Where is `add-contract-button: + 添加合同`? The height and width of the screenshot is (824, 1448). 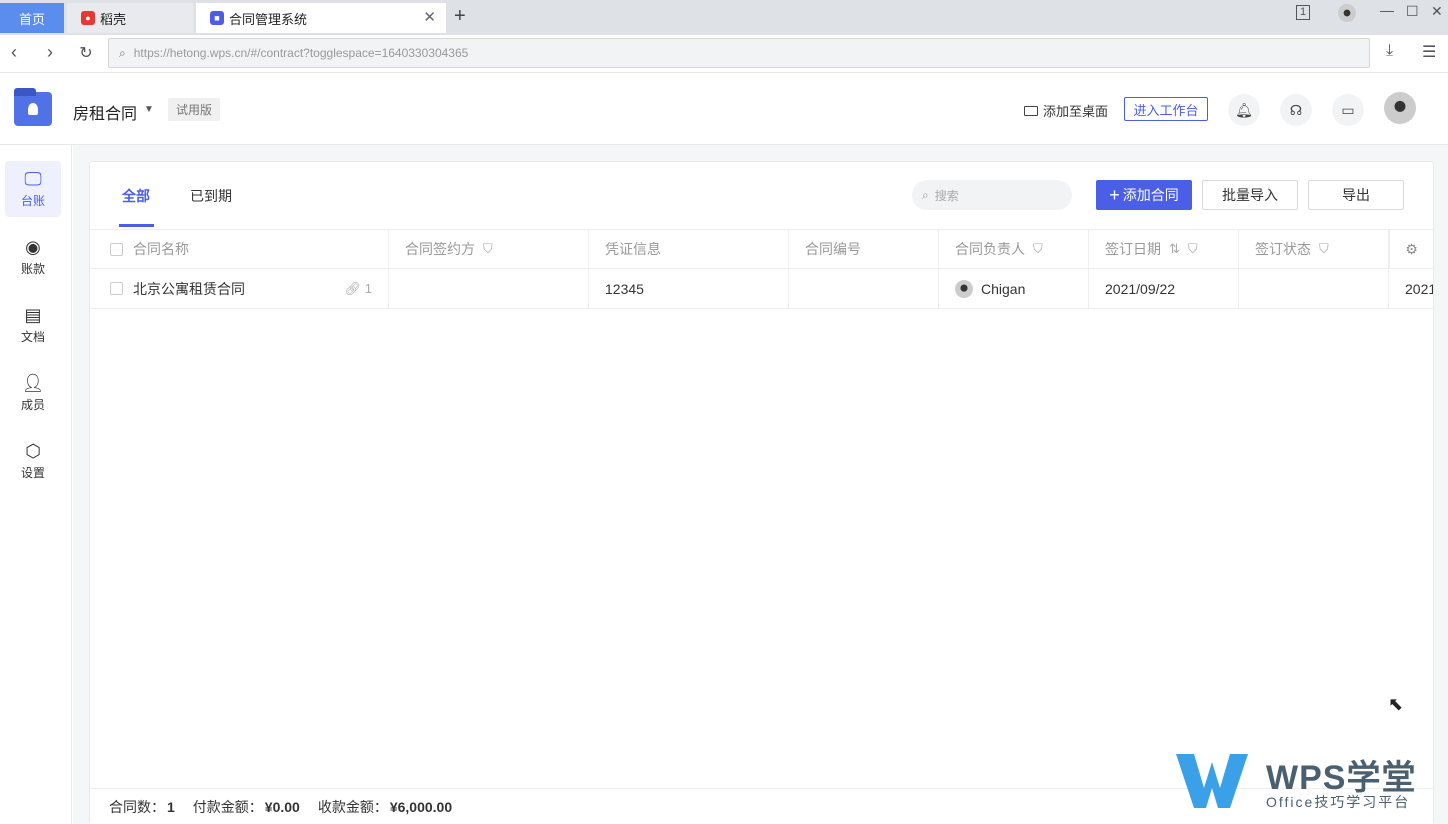
add-contract-button: + 添加合同 is located at coordinates (1144, 195).